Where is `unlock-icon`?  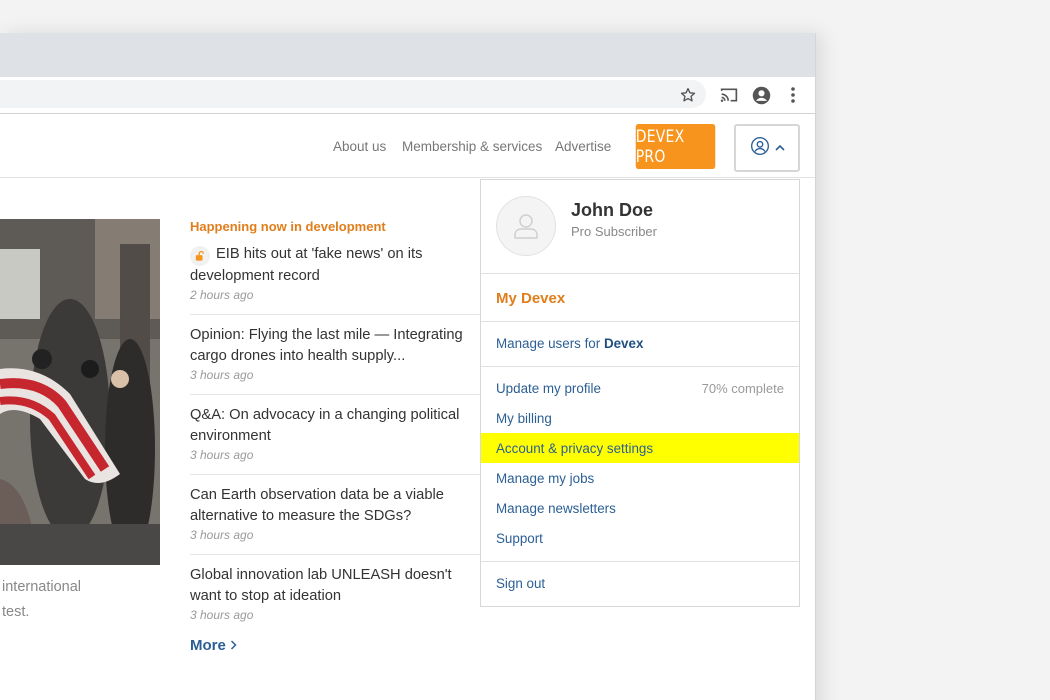 unlock-icon is located at coordinates (200, 256).